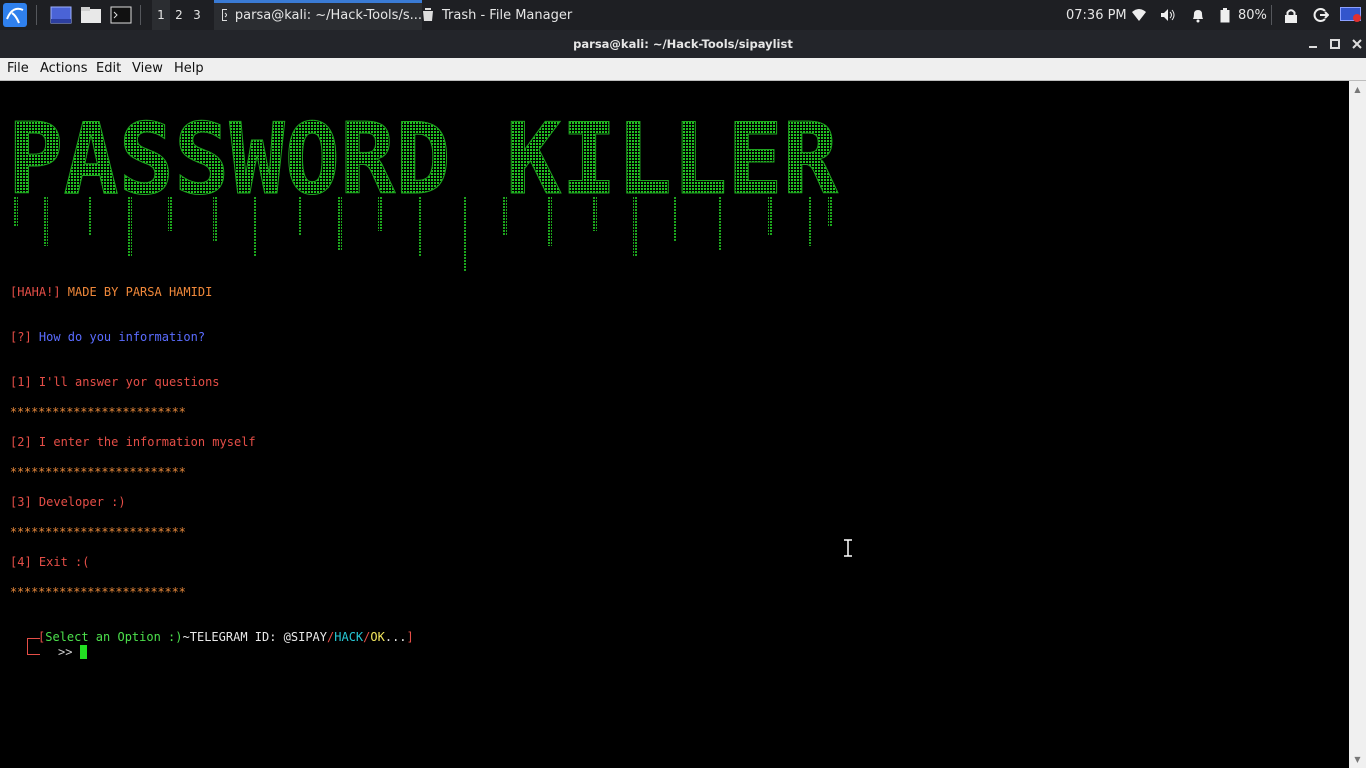 This screenshot has height=768, width=1366. What do you see at coordinates (423, 160) in the screenshot?
I see `banner-text: PASSWORD KILLER` at bounding box center [423, 160].